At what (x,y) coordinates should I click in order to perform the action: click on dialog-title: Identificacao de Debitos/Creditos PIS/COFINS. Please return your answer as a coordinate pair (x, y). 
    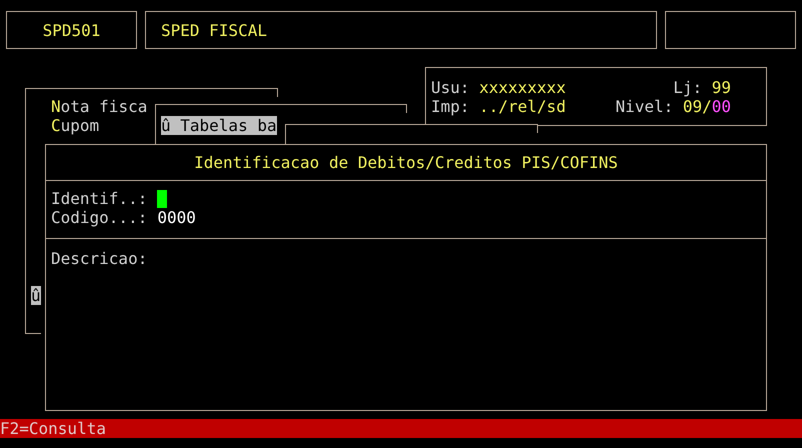
    Looking at the image, I should click on (406, 162).